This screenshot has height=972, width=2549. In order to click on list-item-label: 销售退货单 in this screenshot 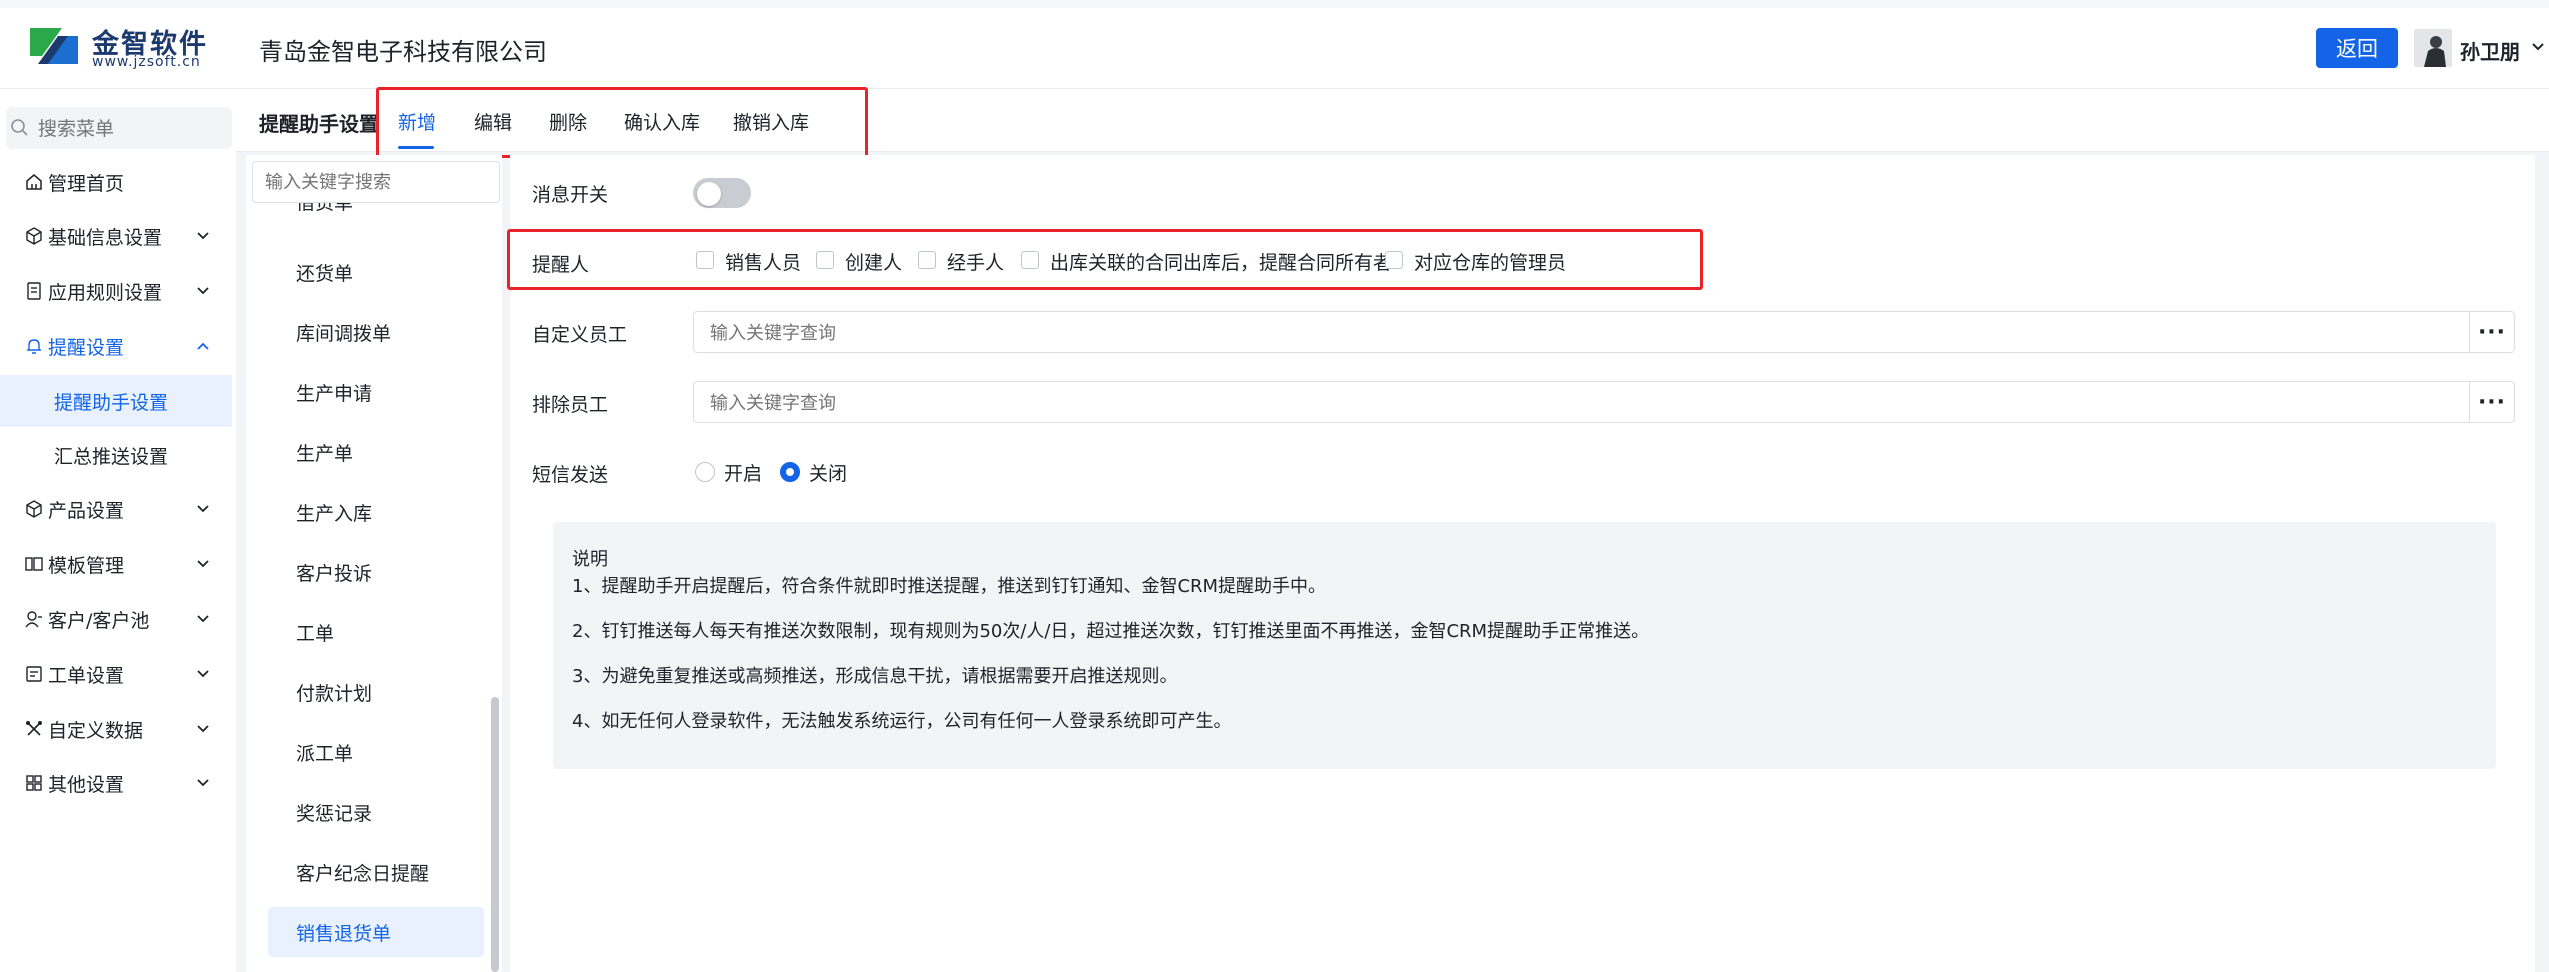, I will do `click(344, 933)`.